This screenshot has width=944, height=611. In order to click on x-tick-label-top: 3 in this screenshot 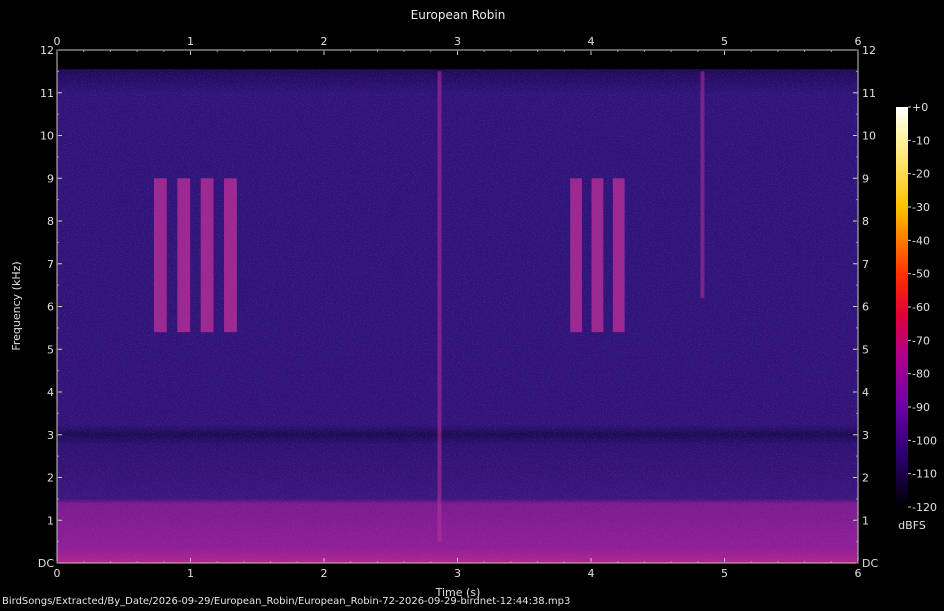, I will do `click(457, 41)`.